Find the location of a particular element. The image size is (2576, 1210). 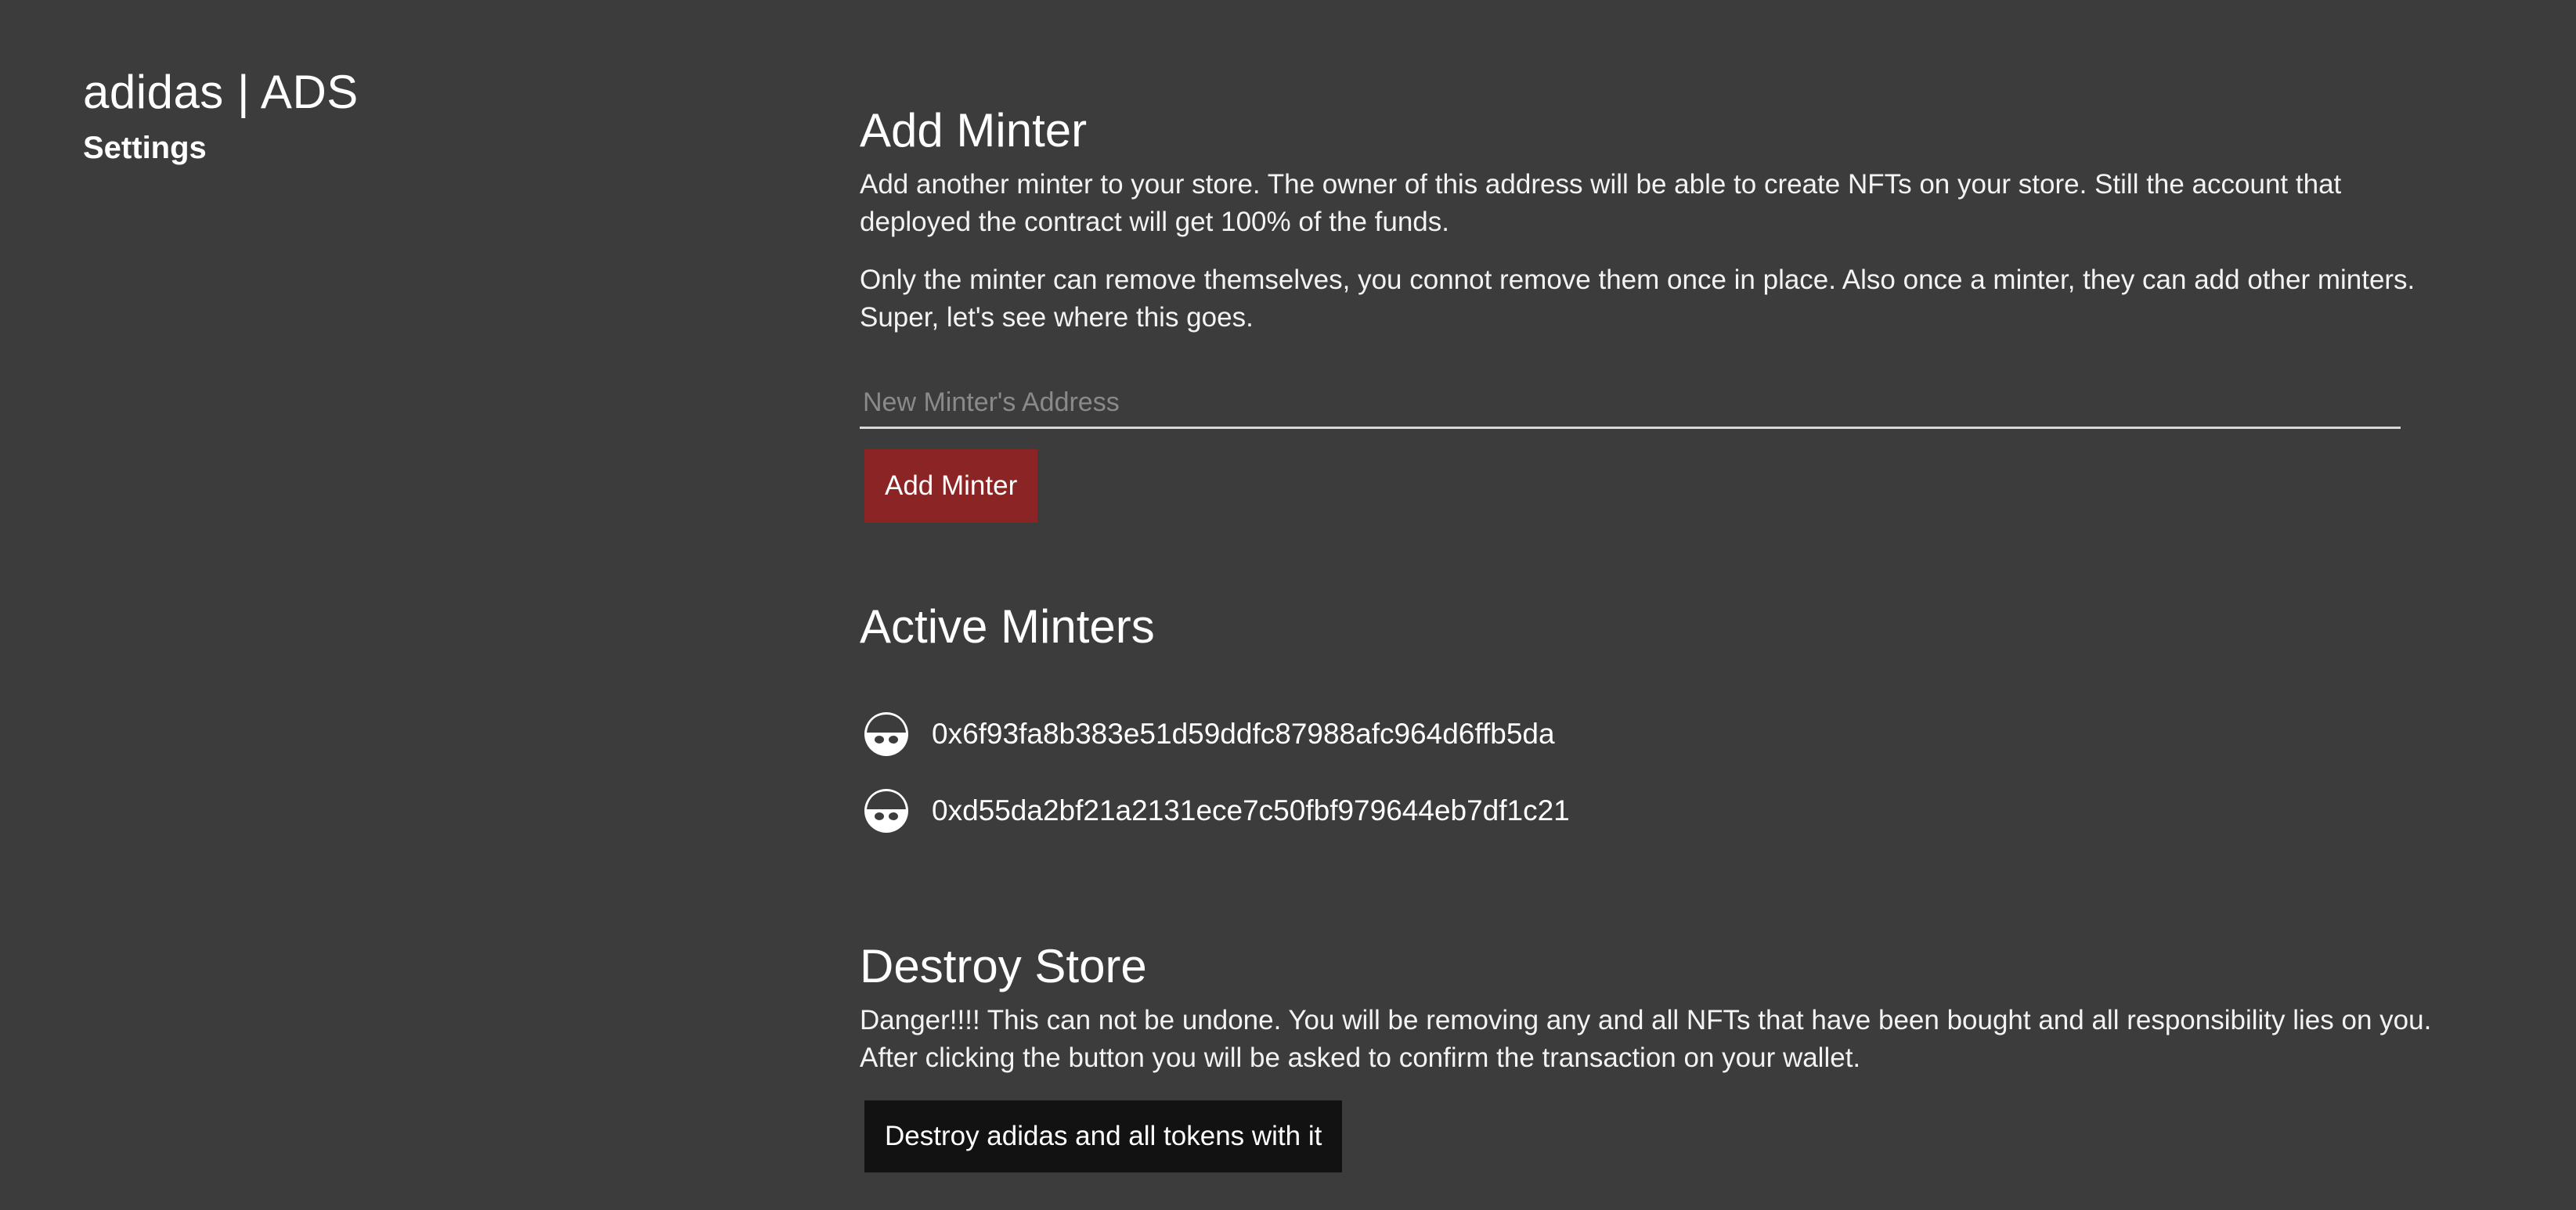

store-title: adidas | ADS is located at coordinates (221, 92).